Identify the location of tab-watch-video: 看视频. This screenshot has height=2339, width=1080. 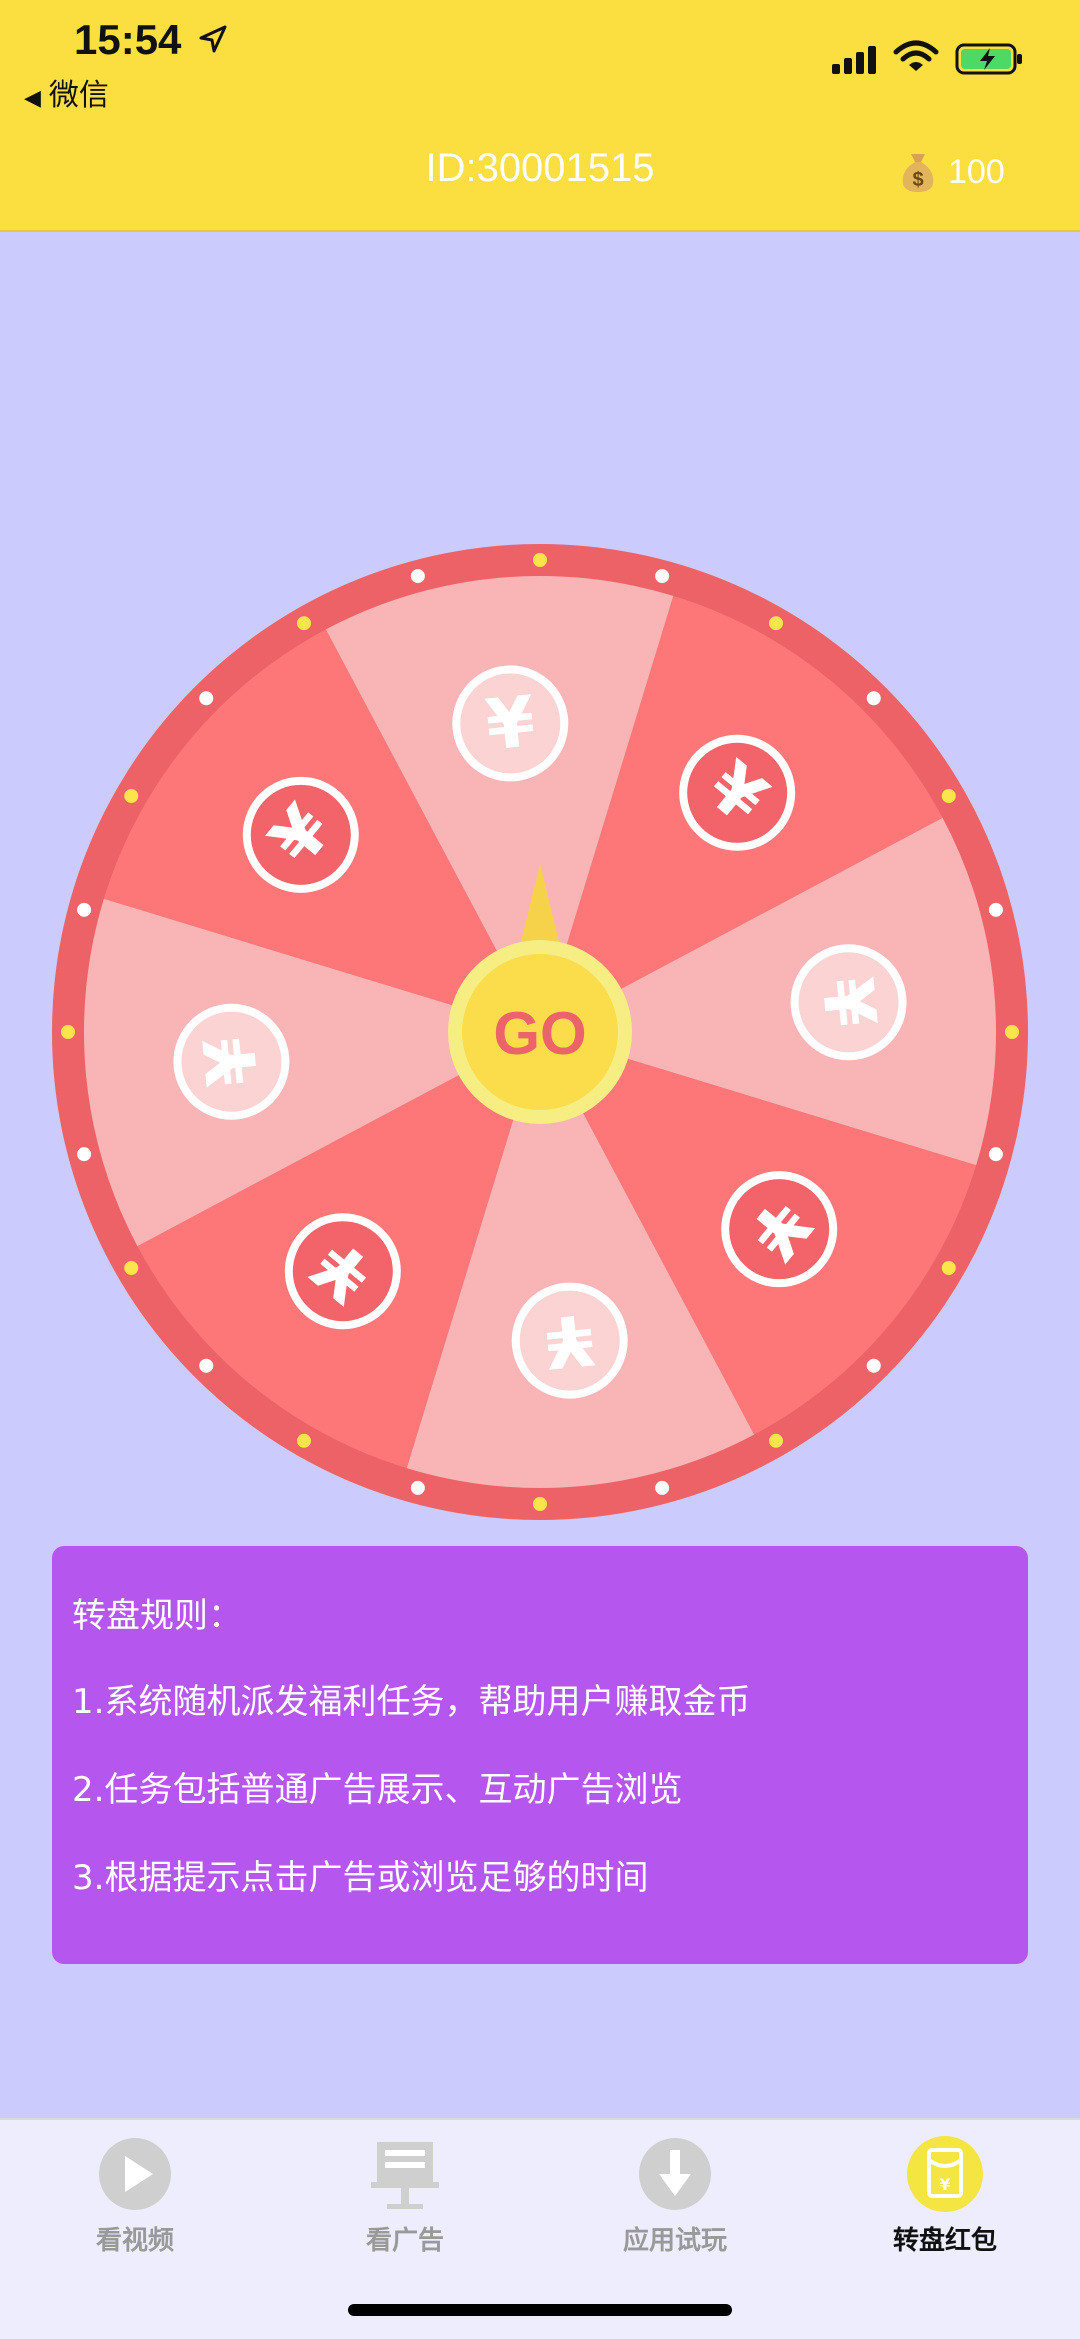
(135, 2196).